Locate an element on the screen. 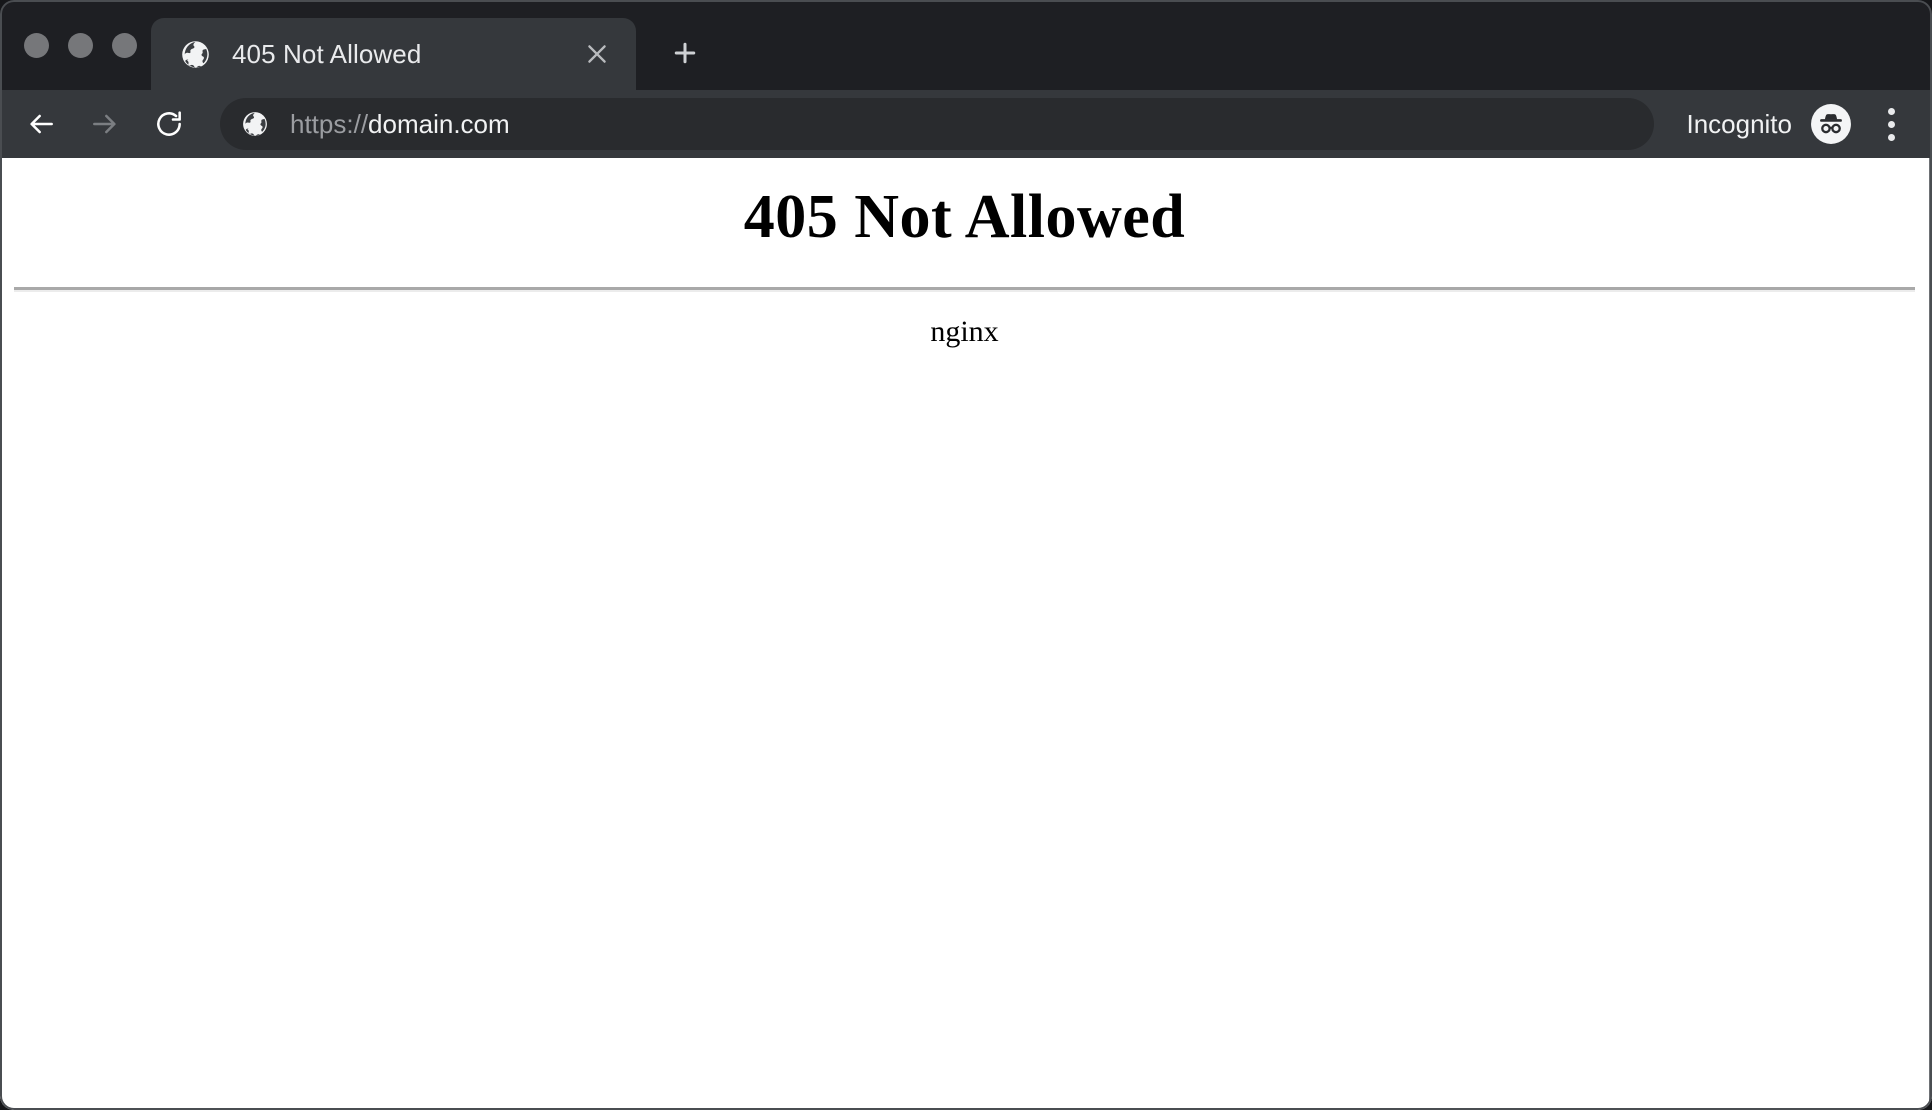 This screenshot has height=1110, width=1932. page-title: 405 Not Allowed is located at coordinates (964, 217).